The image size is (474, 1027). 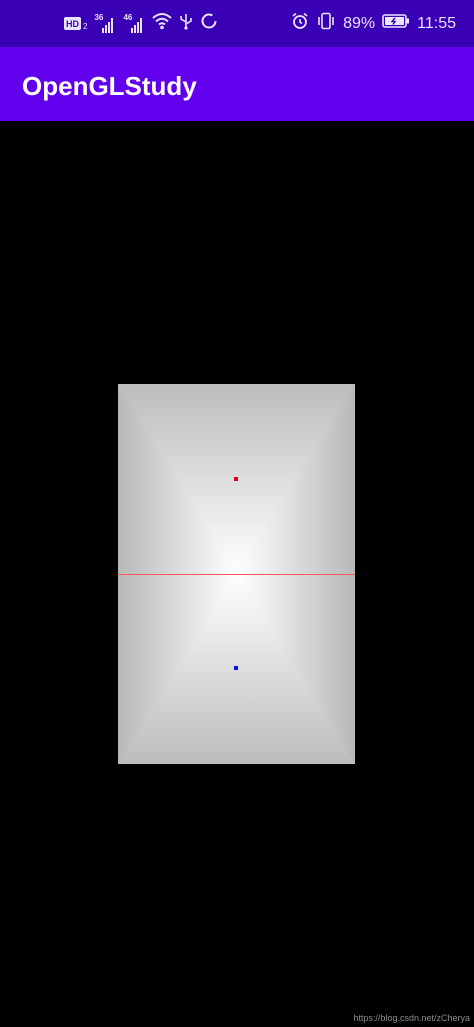 I want to click on signal-icon: 46, so click(x=134, y=23).